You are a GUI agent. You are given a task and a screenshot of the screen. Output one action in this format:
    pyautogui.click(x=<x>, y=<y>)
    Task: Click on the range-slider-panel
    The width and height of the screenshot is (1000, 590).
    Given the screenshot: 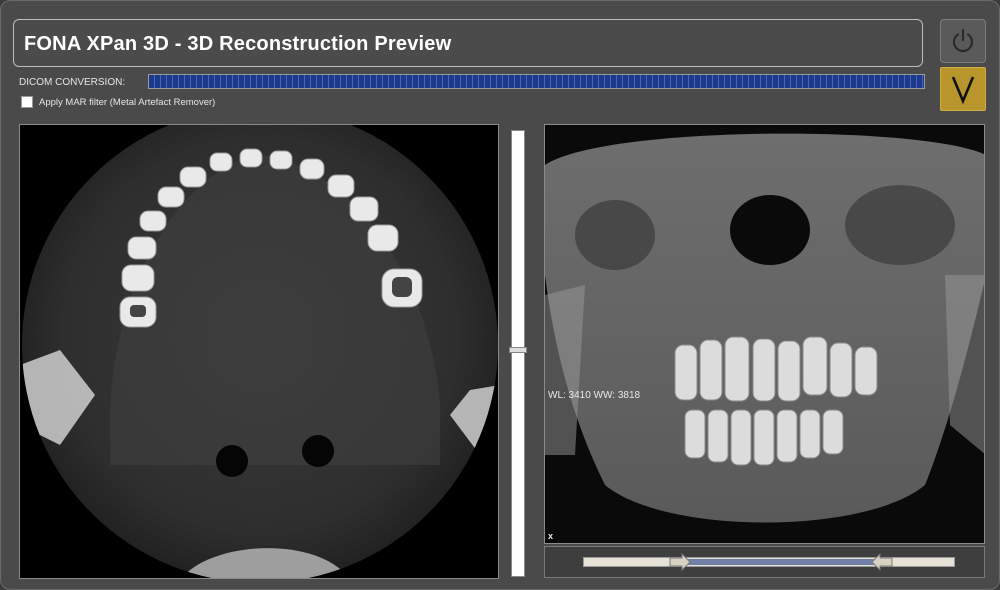 What is the action you would take?
    pyautogui.click(x=764, y=562)
    